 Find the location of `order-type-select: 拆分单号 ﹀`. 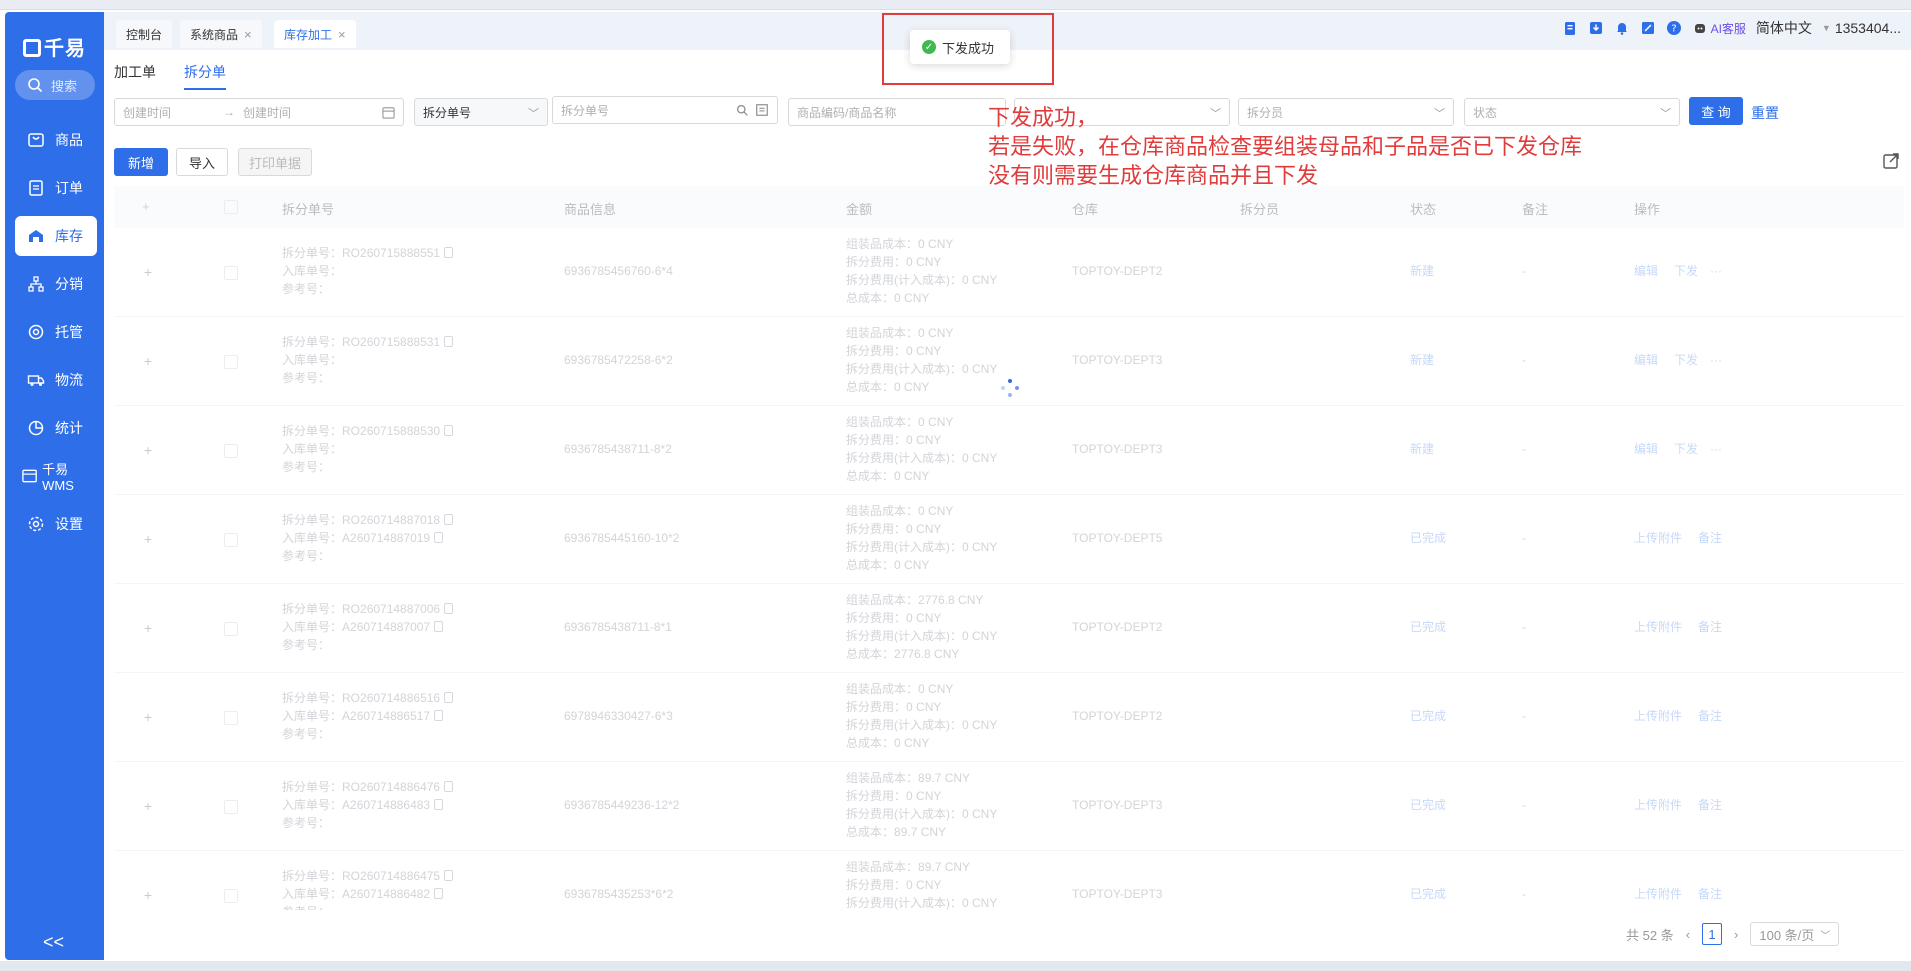

order-type-select: 拆分单号 ﹀ is located at coordinates (481, 112).